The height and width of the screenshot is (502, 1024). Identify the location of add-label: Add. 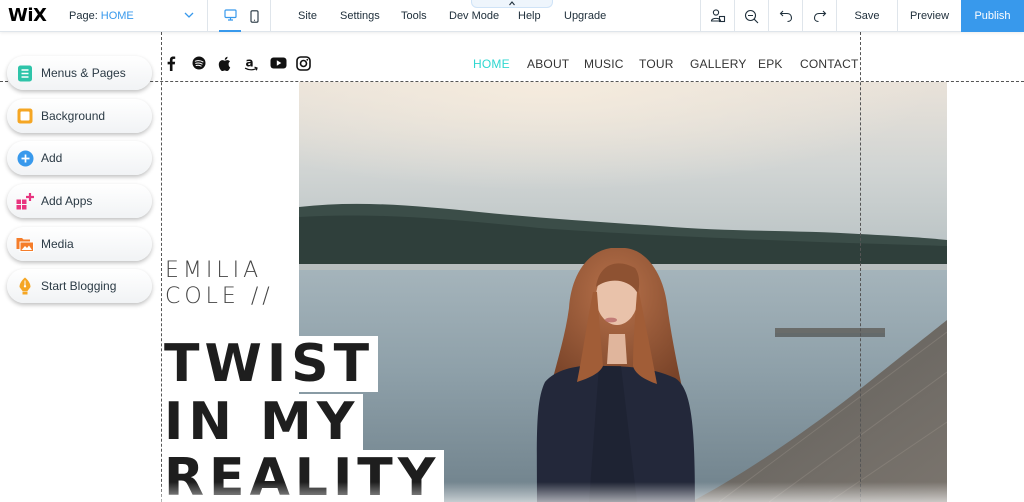
(52, 158).